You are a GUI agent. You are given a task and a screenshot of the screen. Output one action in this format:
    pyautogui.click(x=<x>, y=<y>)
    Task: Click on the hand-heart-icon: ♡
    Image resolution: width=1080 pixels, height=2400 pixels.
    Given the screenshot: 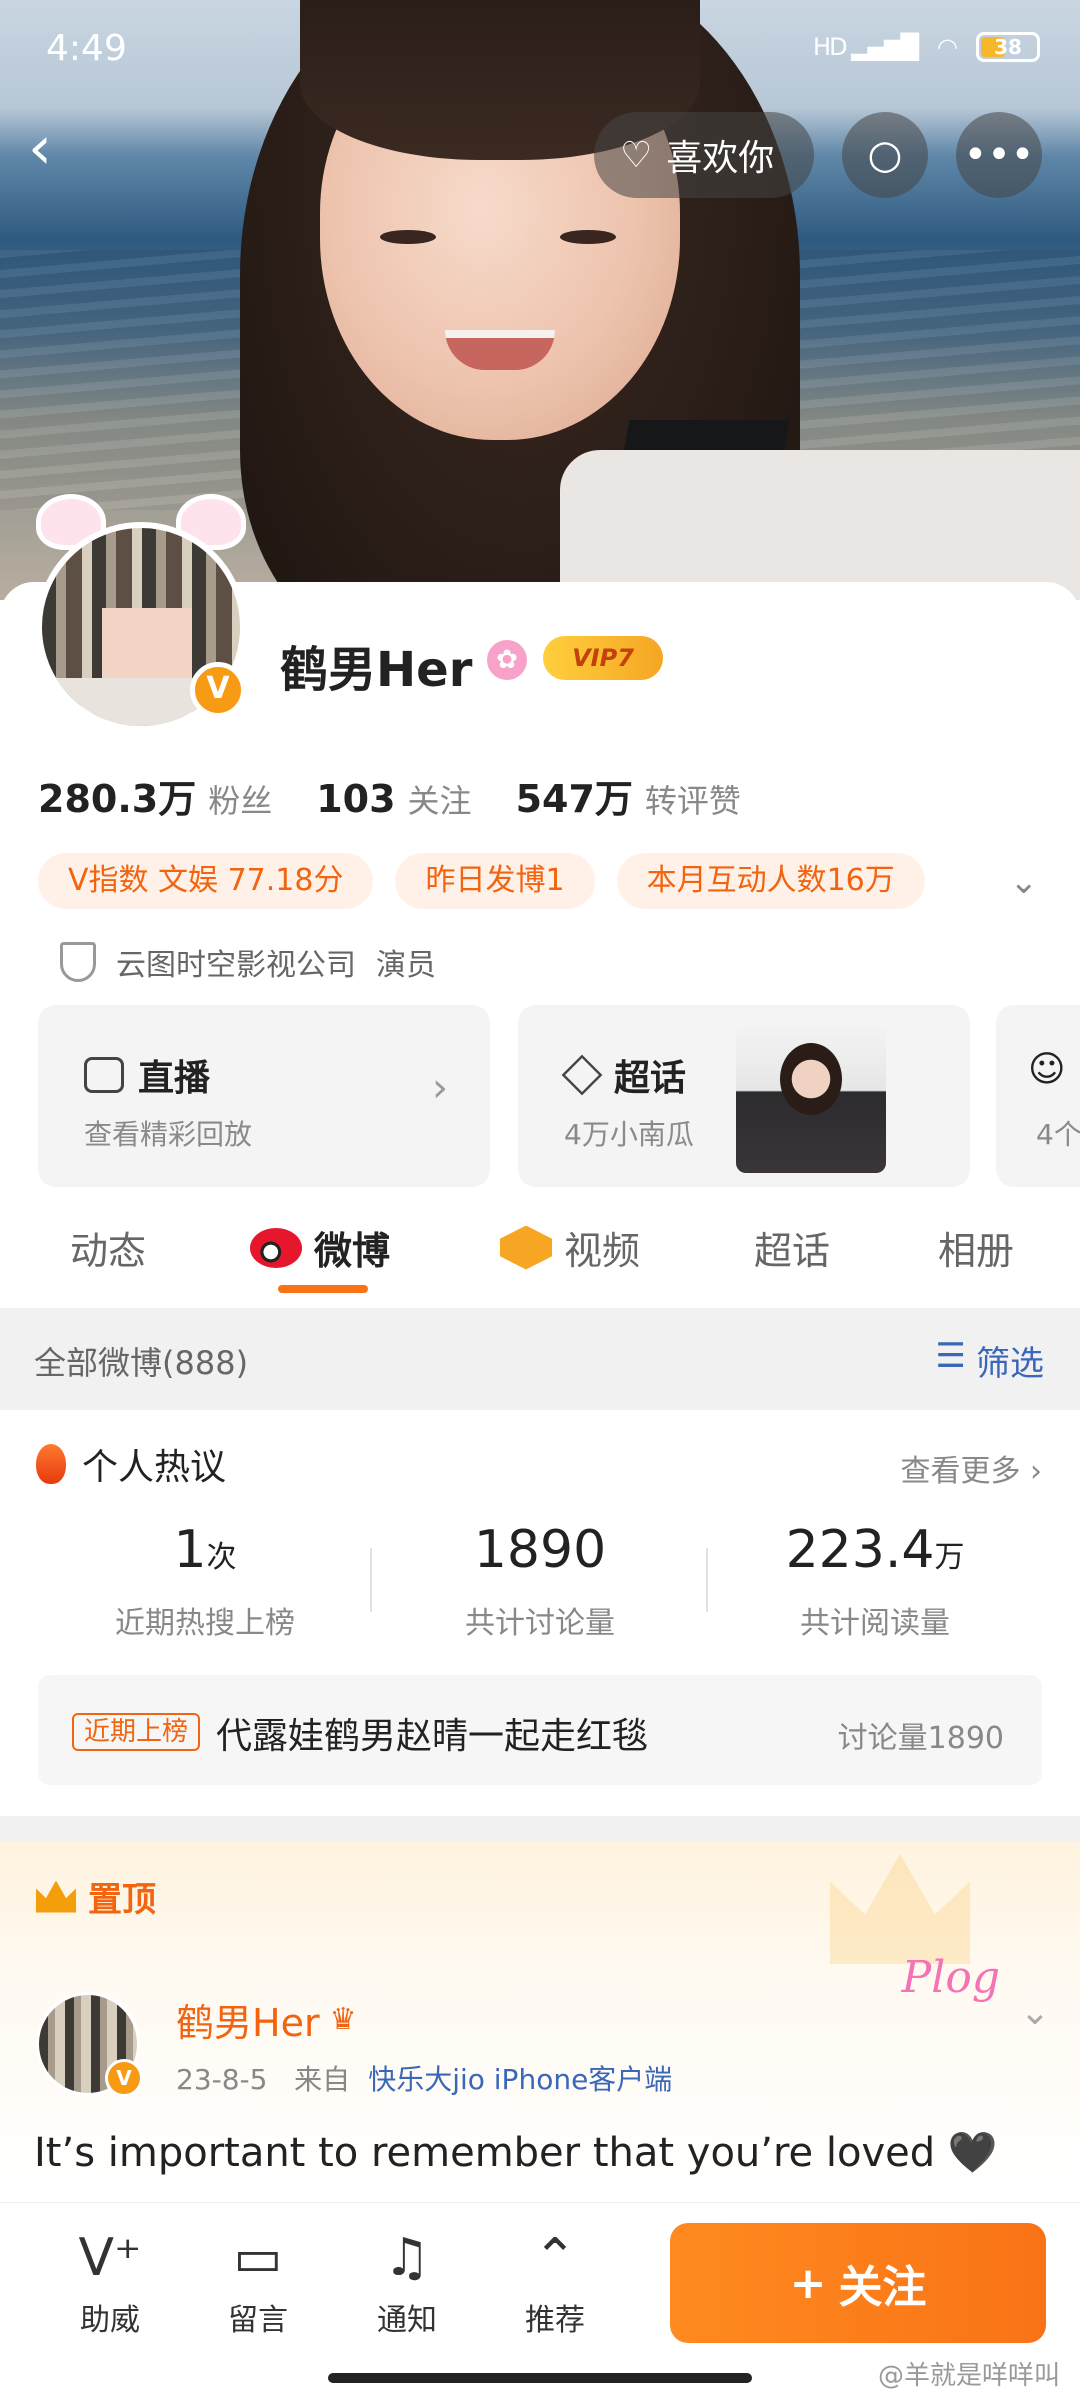 What is the action you would take?
    pyautogui.click(x=636, y=155)
    